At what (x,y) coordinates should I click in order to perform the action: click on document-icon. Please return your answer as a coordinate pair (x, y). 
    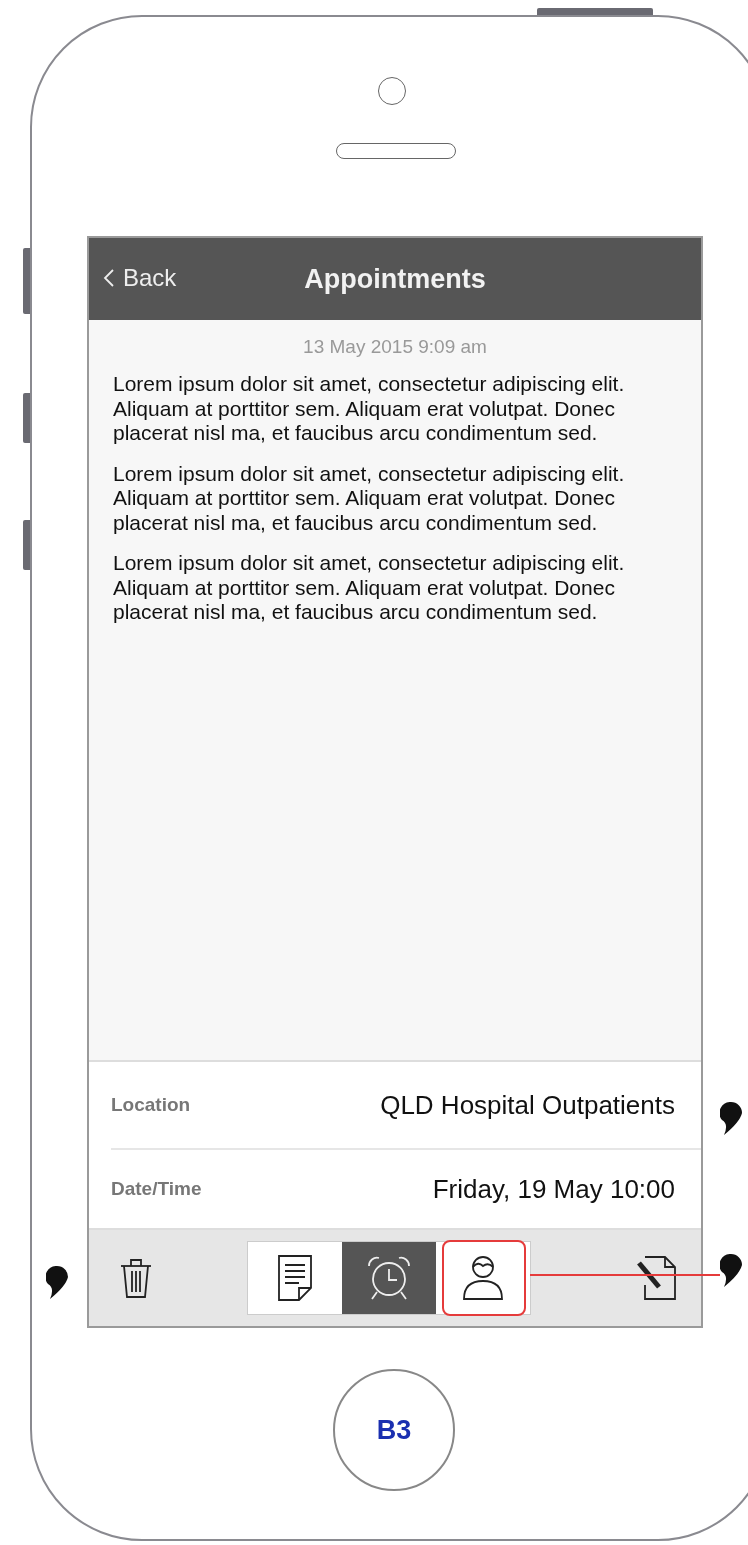
    Looking at the image, I should click on (295, 1278).